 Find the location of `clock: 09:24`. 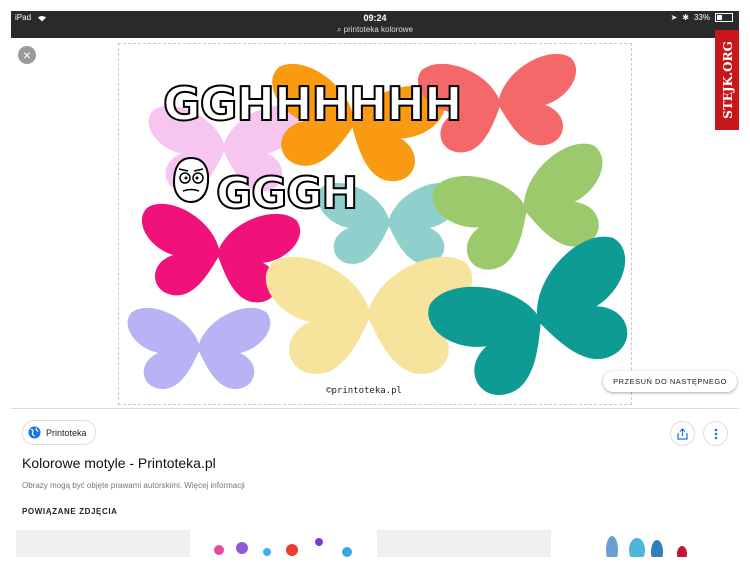

clock: 09:24 is located at coordinates (375, 18).